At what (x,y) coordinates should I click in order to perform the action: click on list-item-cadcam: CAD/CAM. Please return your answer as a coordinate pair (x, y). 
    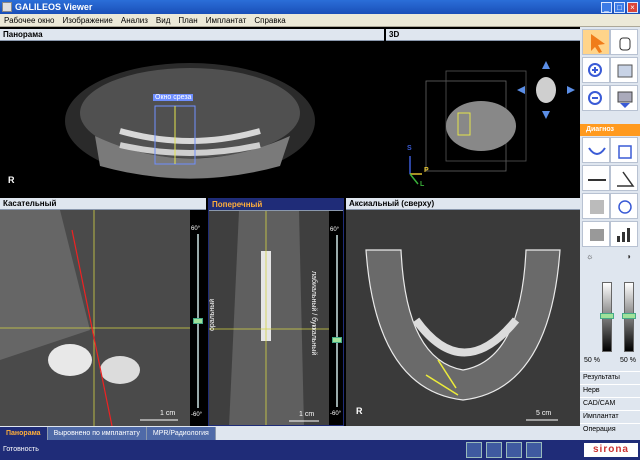
    Looking at the image, I should click on (610, 403).